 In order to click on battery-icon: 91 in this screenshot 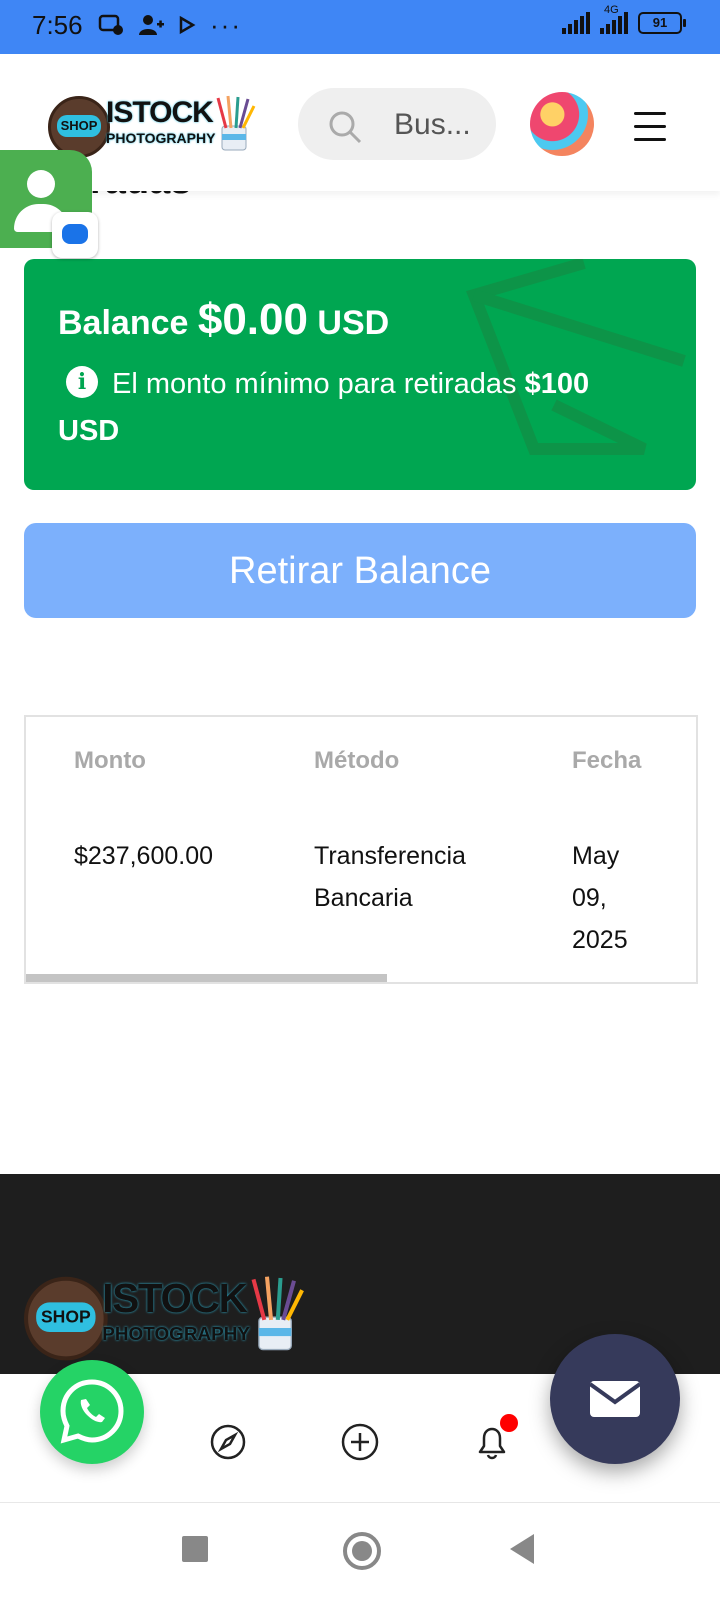, I will do `click(662, 23)`.